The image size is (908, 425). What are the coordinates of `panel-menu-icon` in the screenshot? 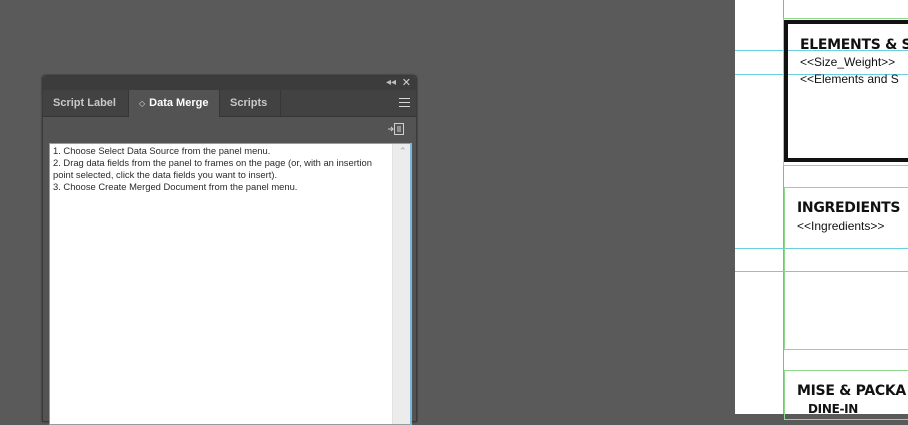 It's located at (404, 102).